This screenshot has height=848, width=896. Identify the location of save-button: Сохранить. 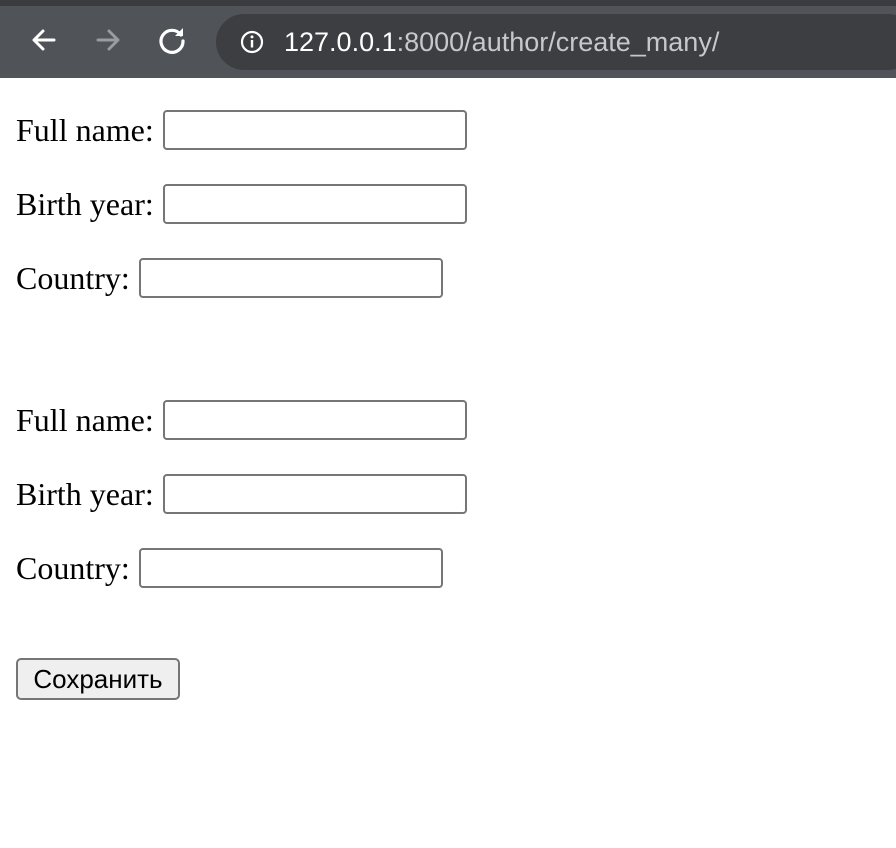
(98, 679).